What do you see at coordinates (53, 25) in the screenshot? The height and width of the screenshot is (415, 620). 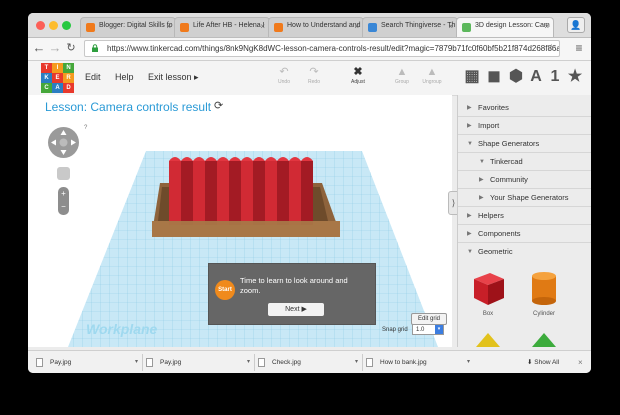 I see `minimize-window-button` at bounding box center [53, 25].